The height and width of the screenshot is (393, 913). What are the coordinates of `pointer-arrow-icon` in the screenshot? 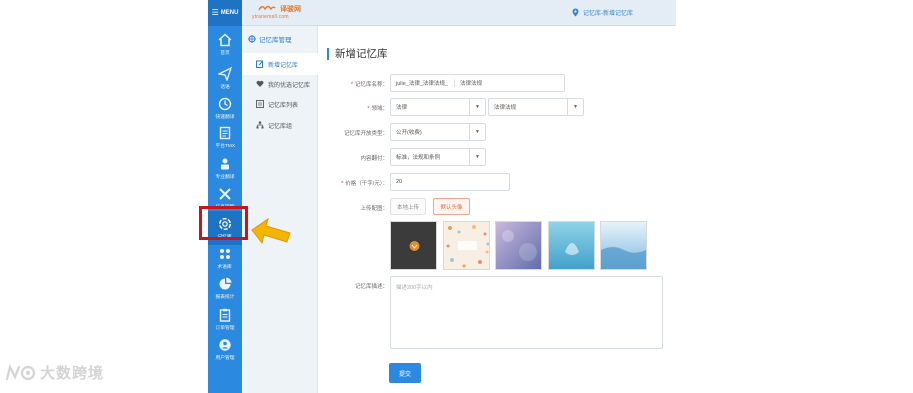 It's located at (271, 231).